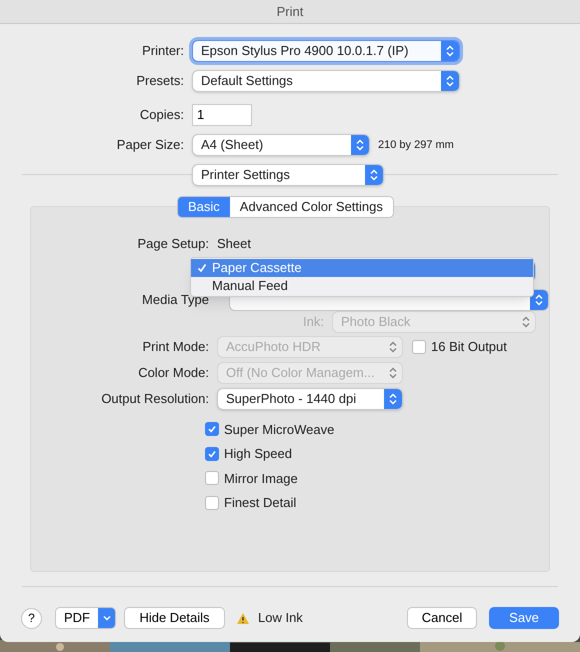 The height and width of the screenshot is (652, 580). I want to click on field-label: Color Mode:, so click(173, 373).